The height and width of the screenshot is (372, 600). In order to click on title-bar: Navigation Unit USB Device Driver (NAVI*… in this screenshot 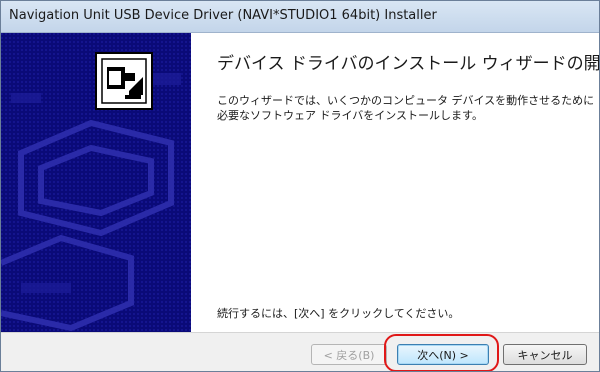, I will do `click(300, 17)`.